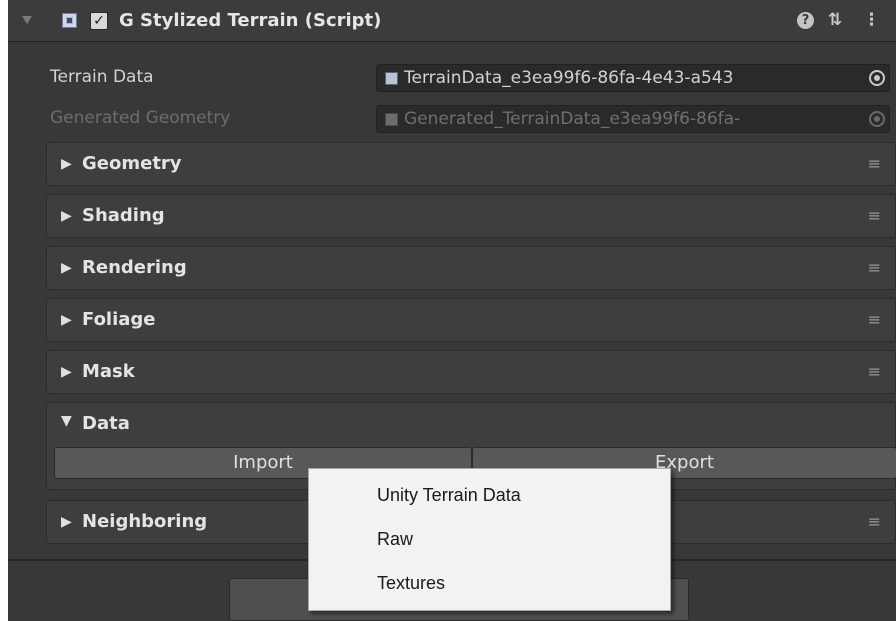 The height and width of the screenshot is (621, 896). What do you see at coordinates (99, 21) in the screenshot?
I see `component-enabled-checkbox: ✓` at bounding box center [99, 21].